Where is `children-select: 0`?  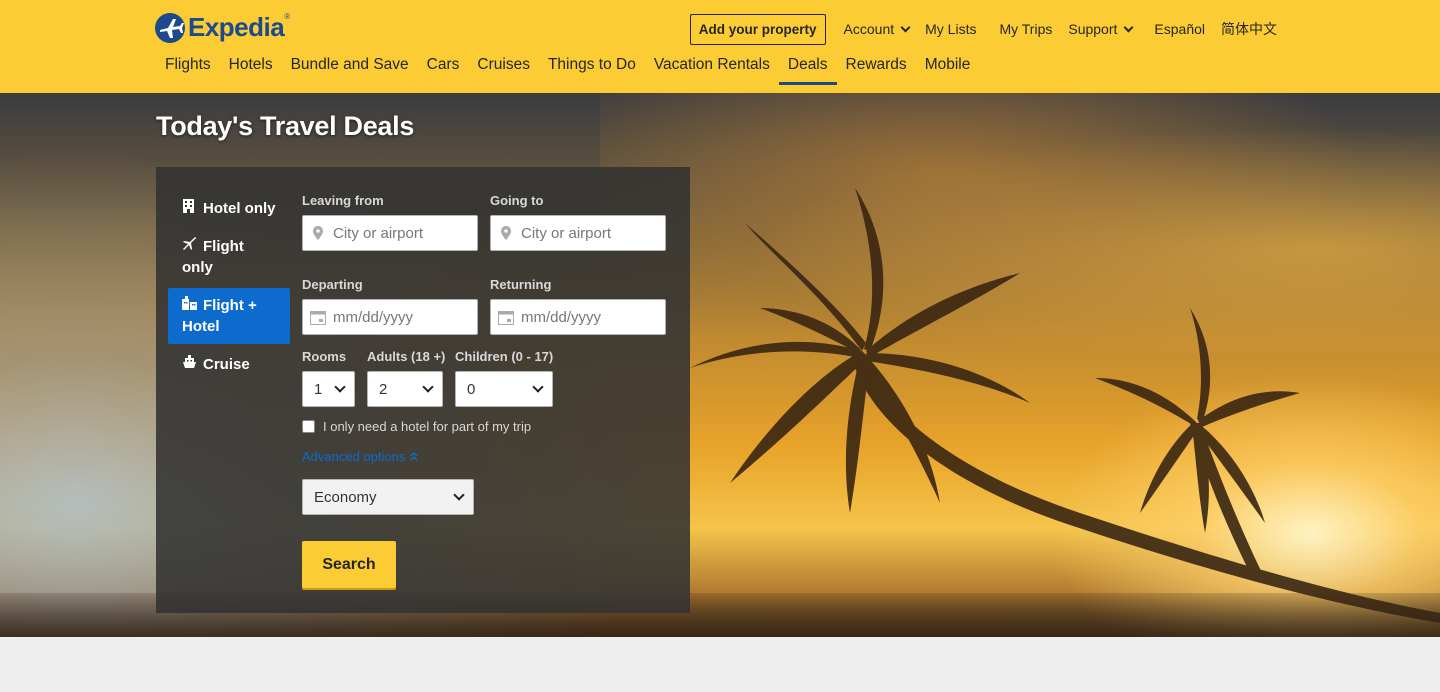 children-select: 0 is located at coordinates (504, 389).